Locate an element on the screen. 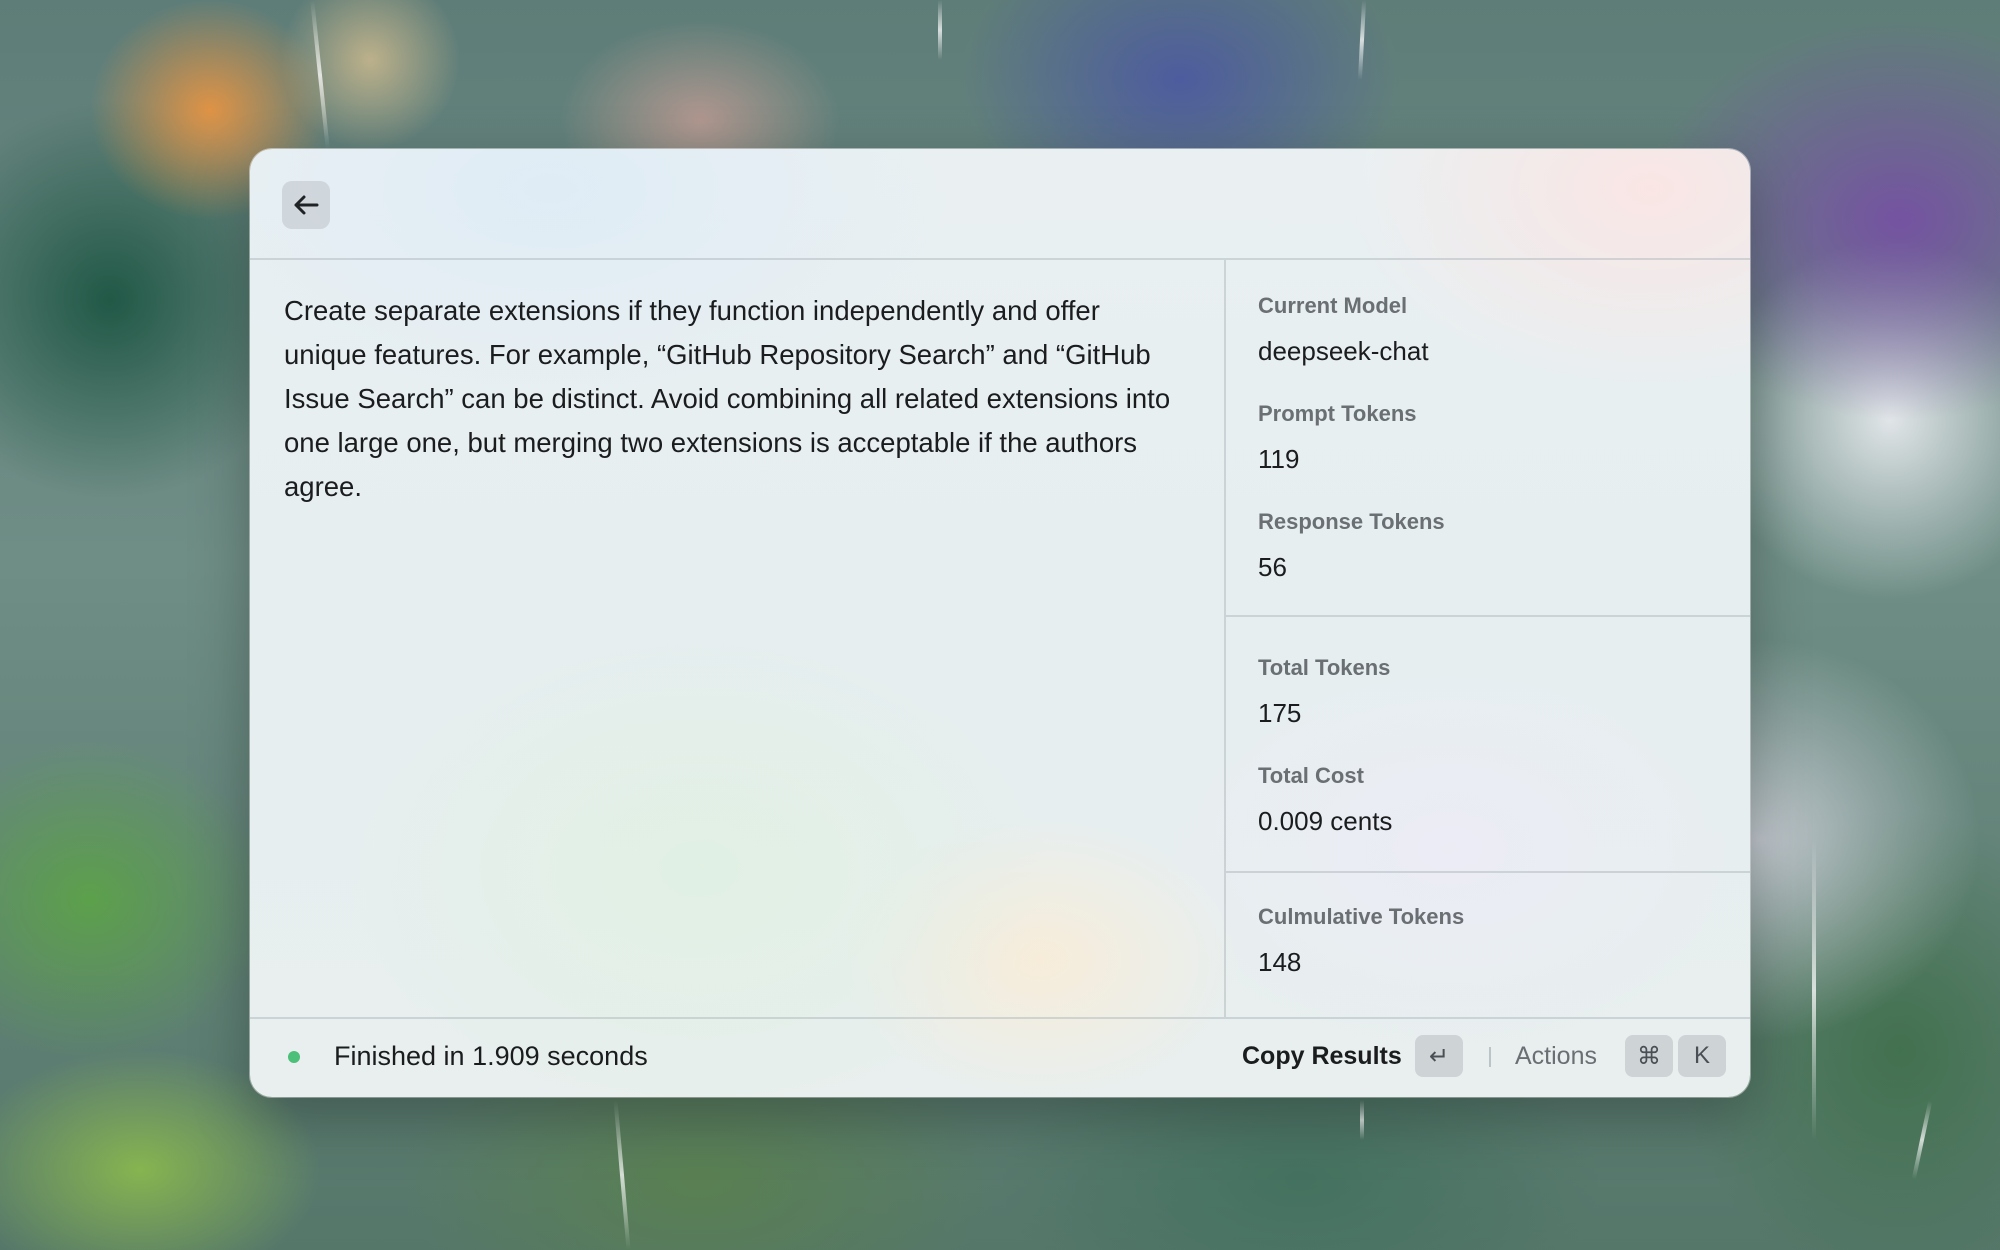  back-button is located at coordinates (306, 205).